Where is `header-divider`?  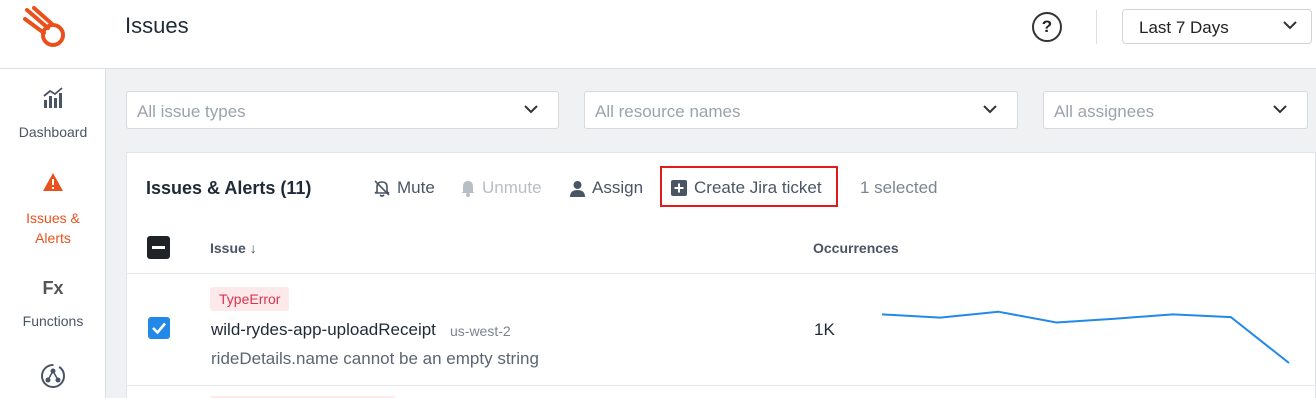
header-divider is located at coordinates (1096, 27).